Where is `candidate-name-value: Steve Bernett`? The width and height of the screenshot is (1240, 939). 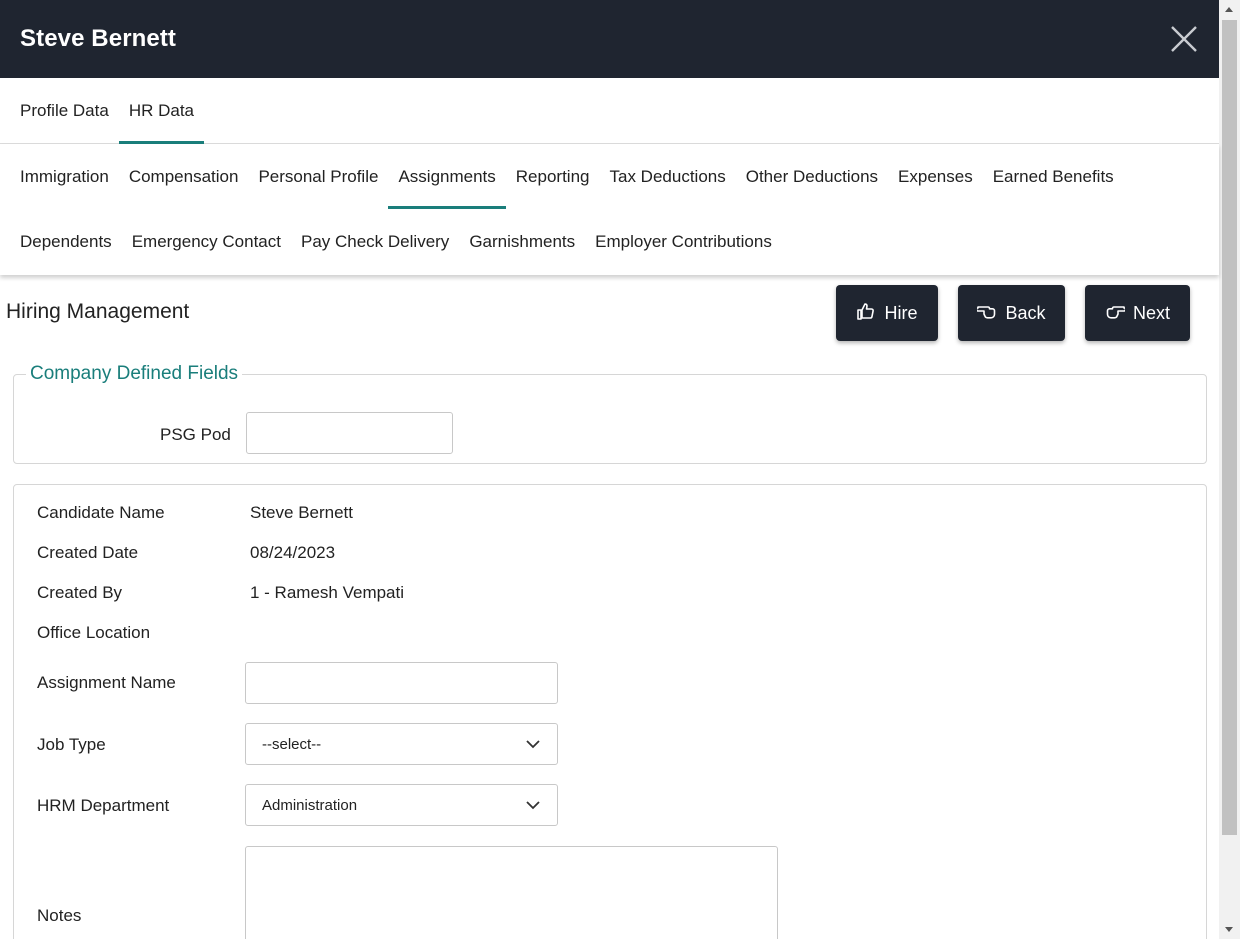 candidate-name-value: Steve Bernett is located at coordinates (302, 512).